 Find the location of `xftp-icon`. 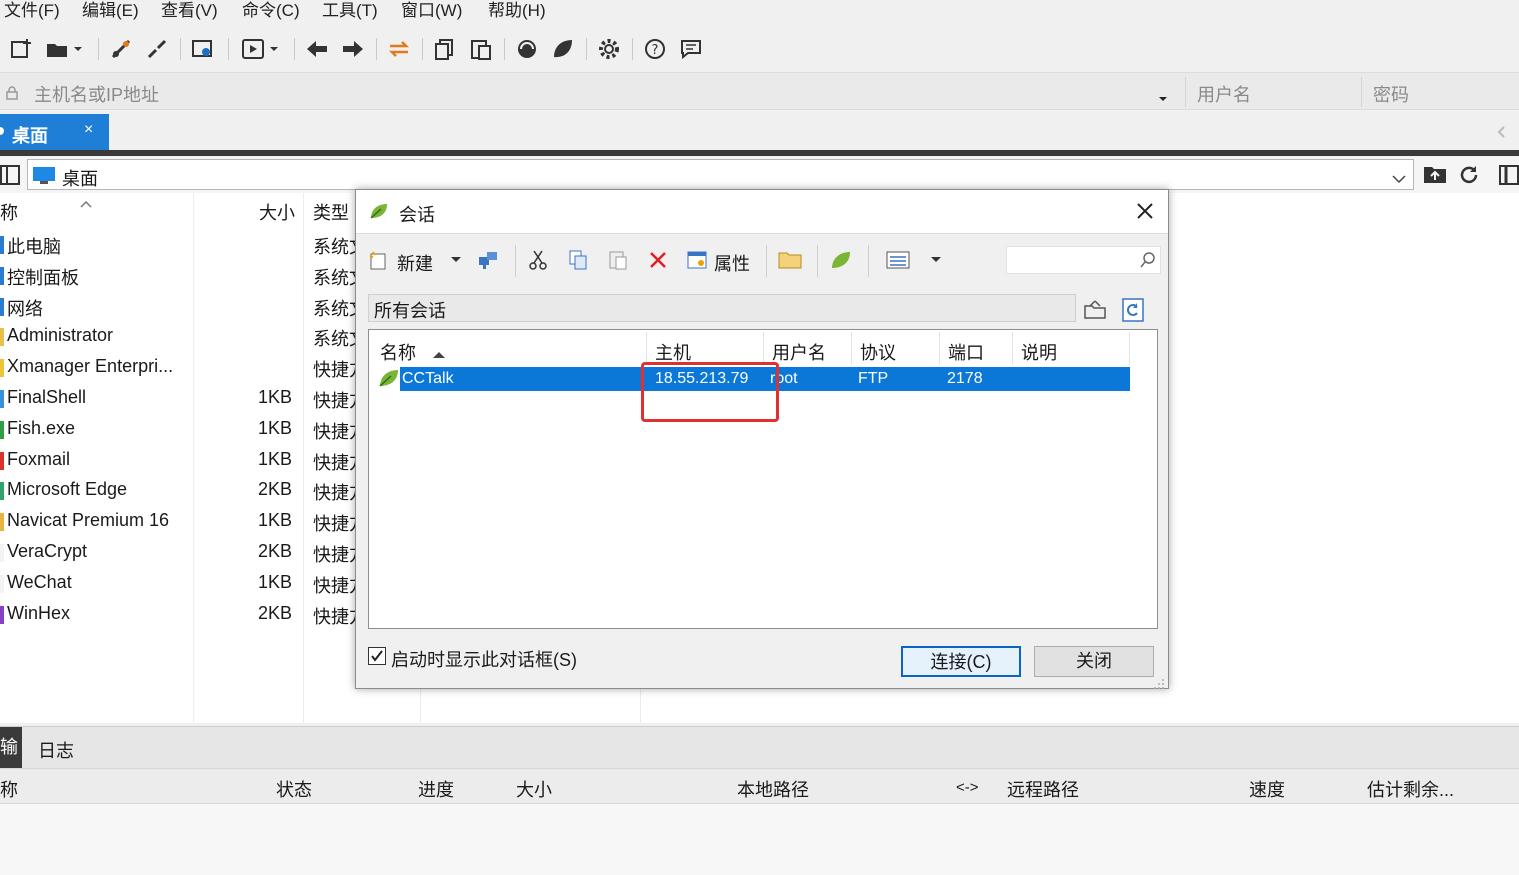

xftp-icon is located at coordinates (563, 49).